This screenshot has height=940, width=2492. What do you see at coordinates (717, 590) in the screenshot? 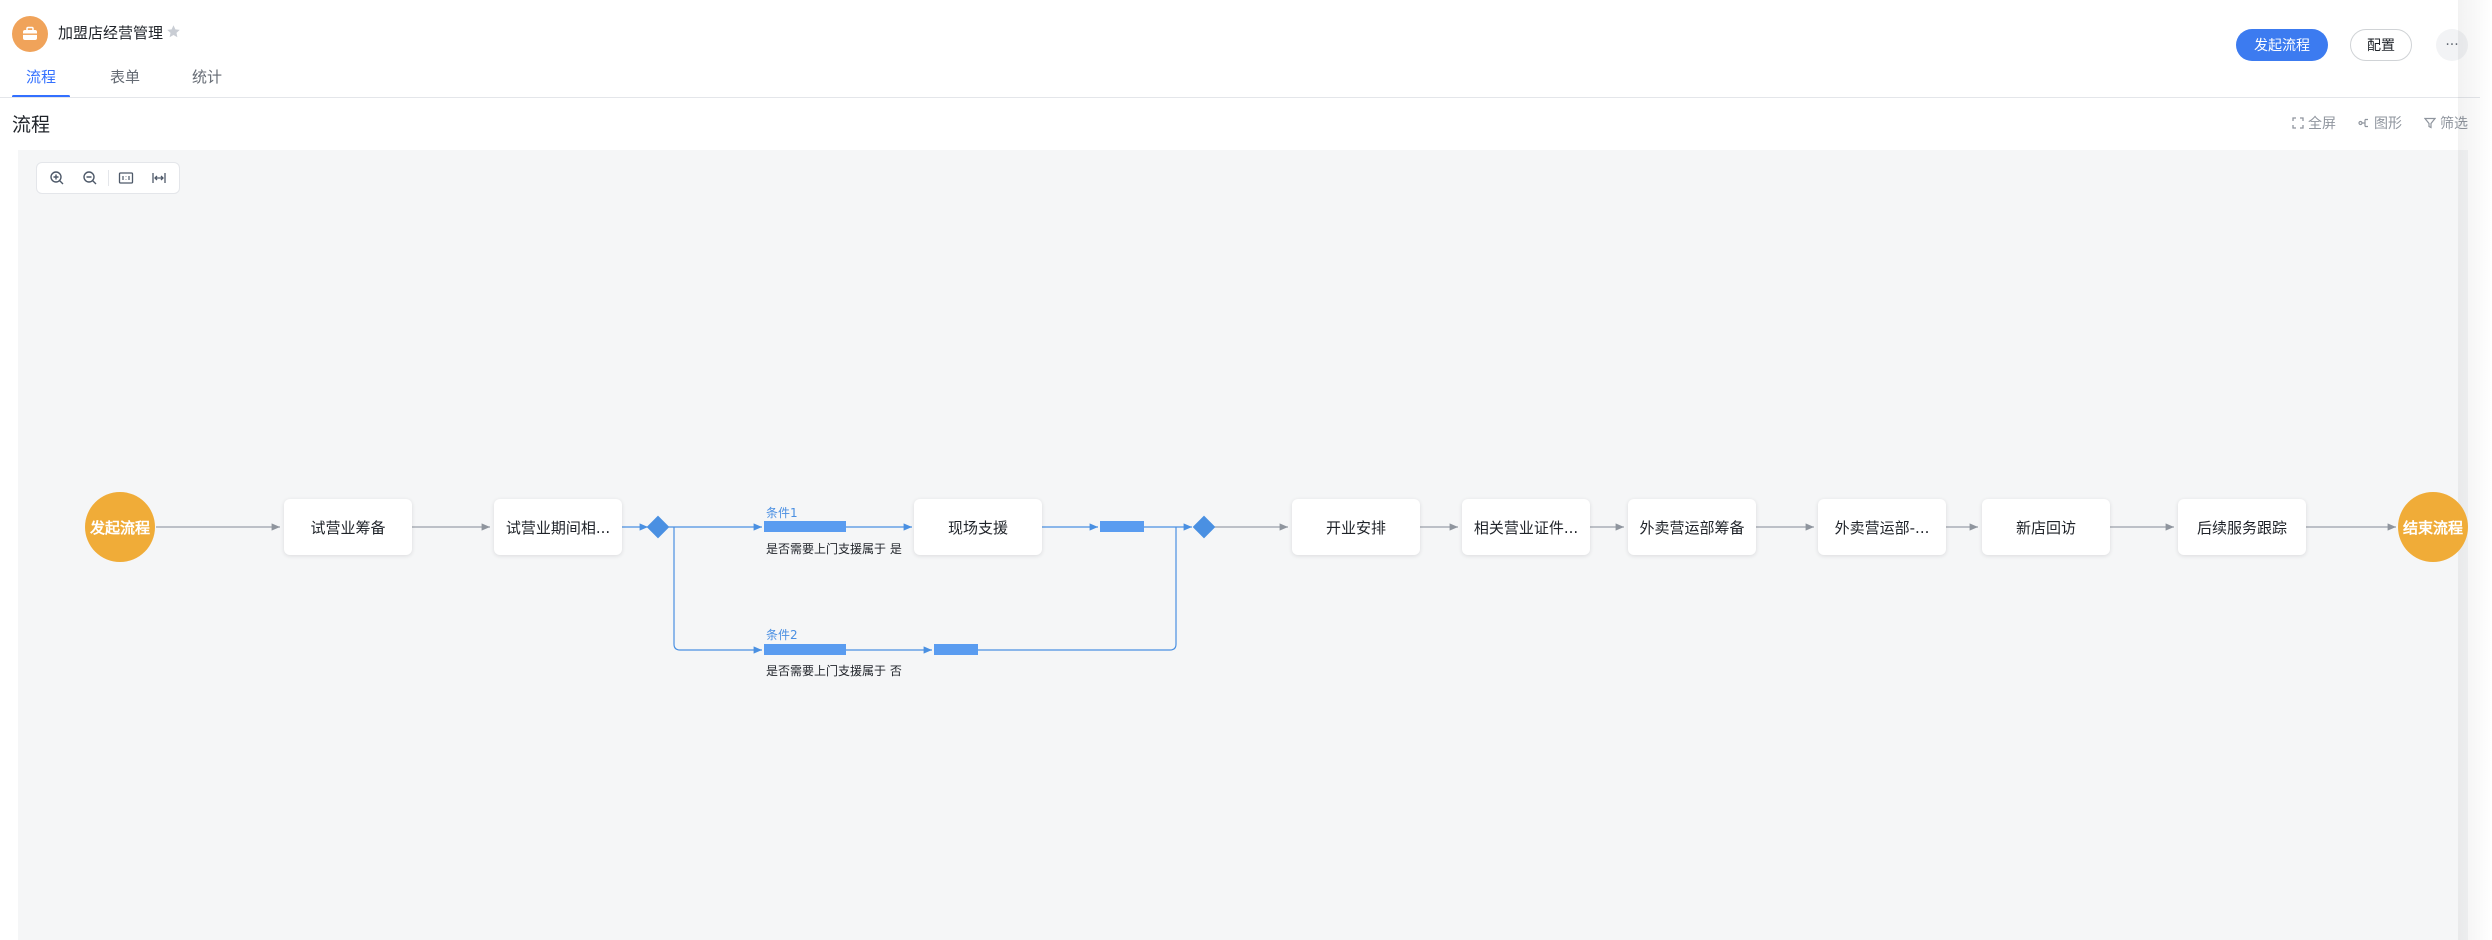
I see `edge-gateway-to-cond2` at bounding box center [717, 590].